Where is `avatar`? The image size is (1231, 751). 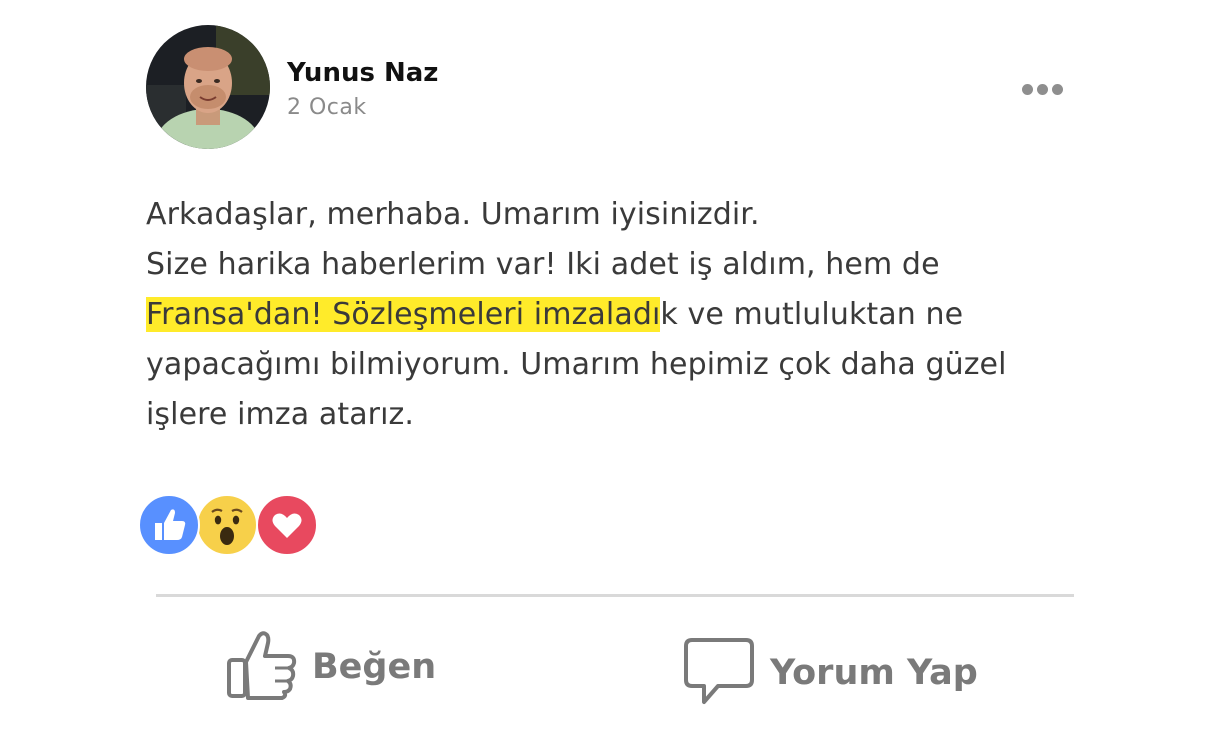 avatar is located at coordinates (208, 87).